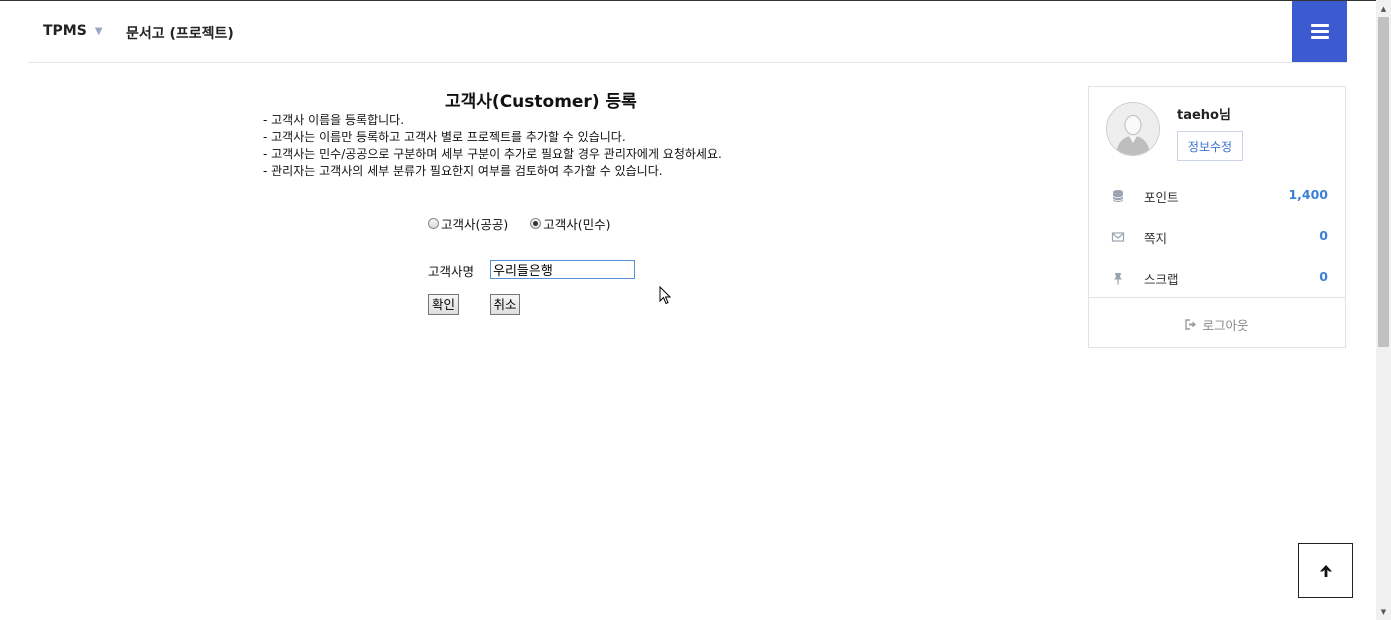 The width and height of the screenshot is (1391, 620). Describe the element at coordinates (475, 224) in the screenshot. I see `radio-public-label: 고객사(공공)` at that location.